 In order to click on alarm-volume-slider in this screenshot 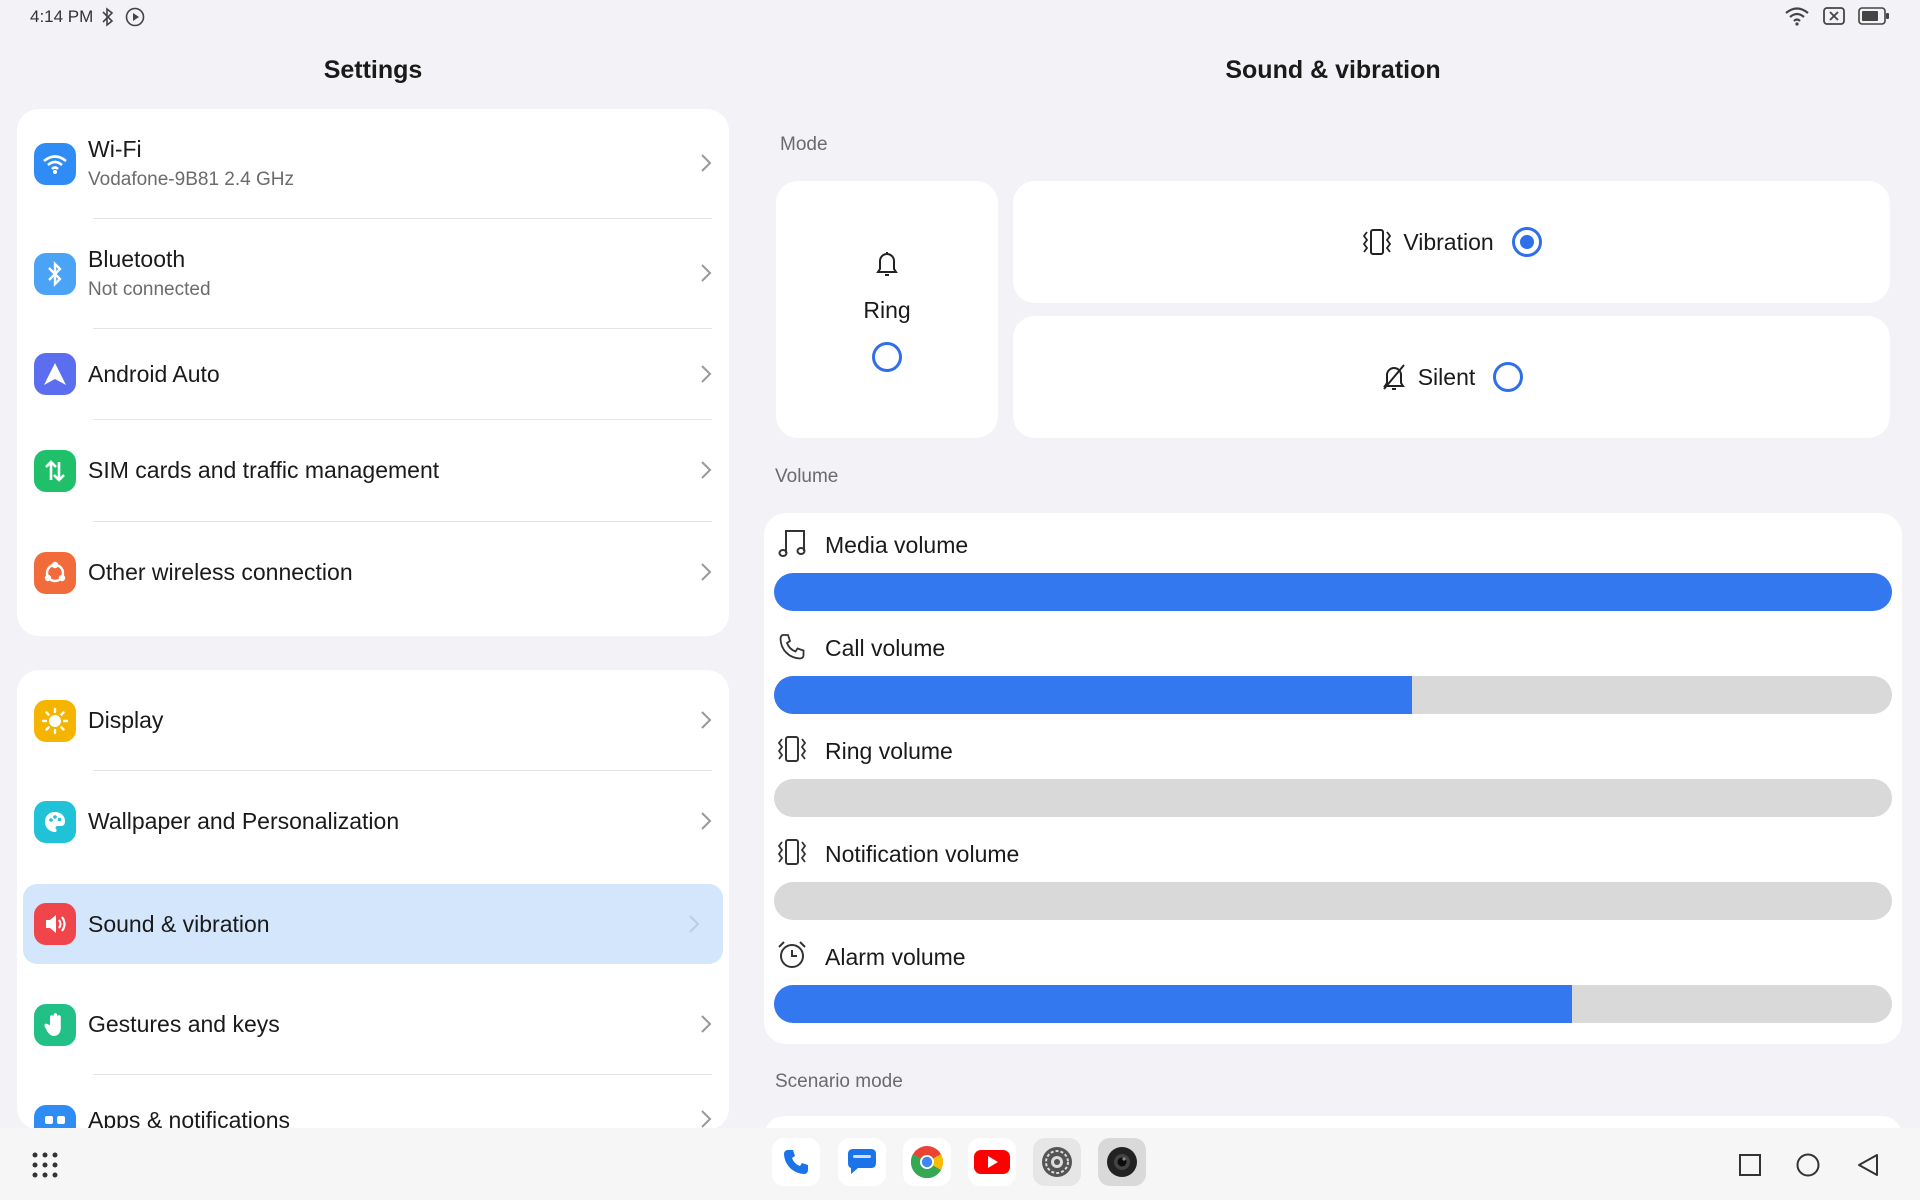, I will do `click(1333, 1004)`.